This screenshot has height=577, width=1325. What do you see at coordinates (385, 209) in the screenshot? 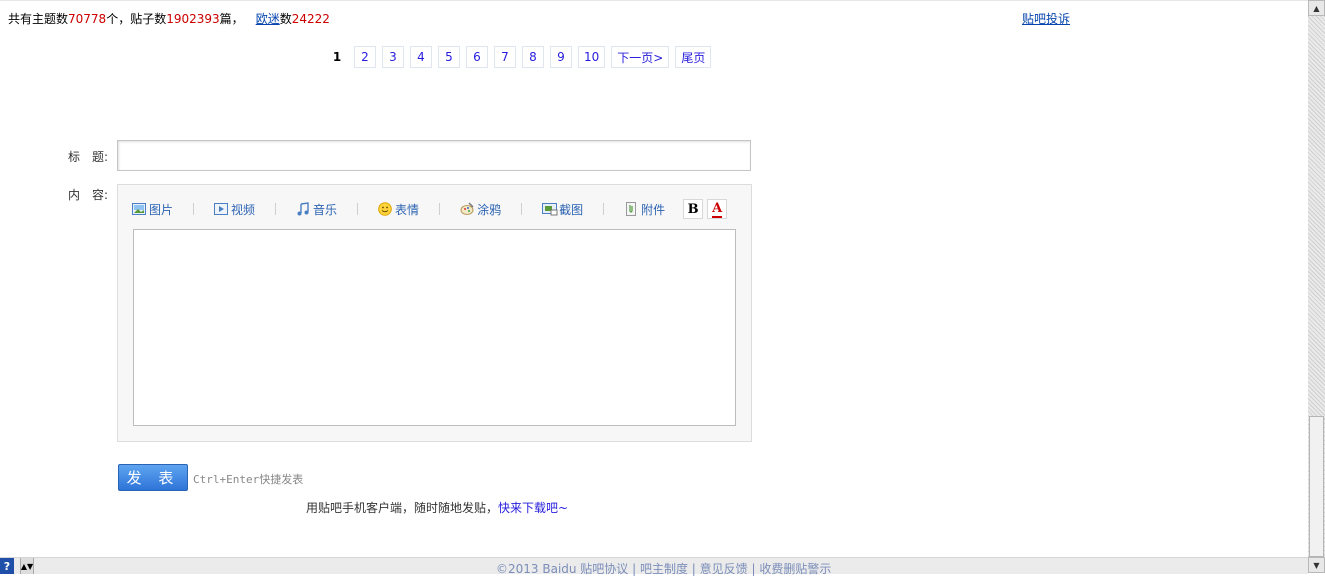
I see `smiley-icon` at bounding box center [385, 209].